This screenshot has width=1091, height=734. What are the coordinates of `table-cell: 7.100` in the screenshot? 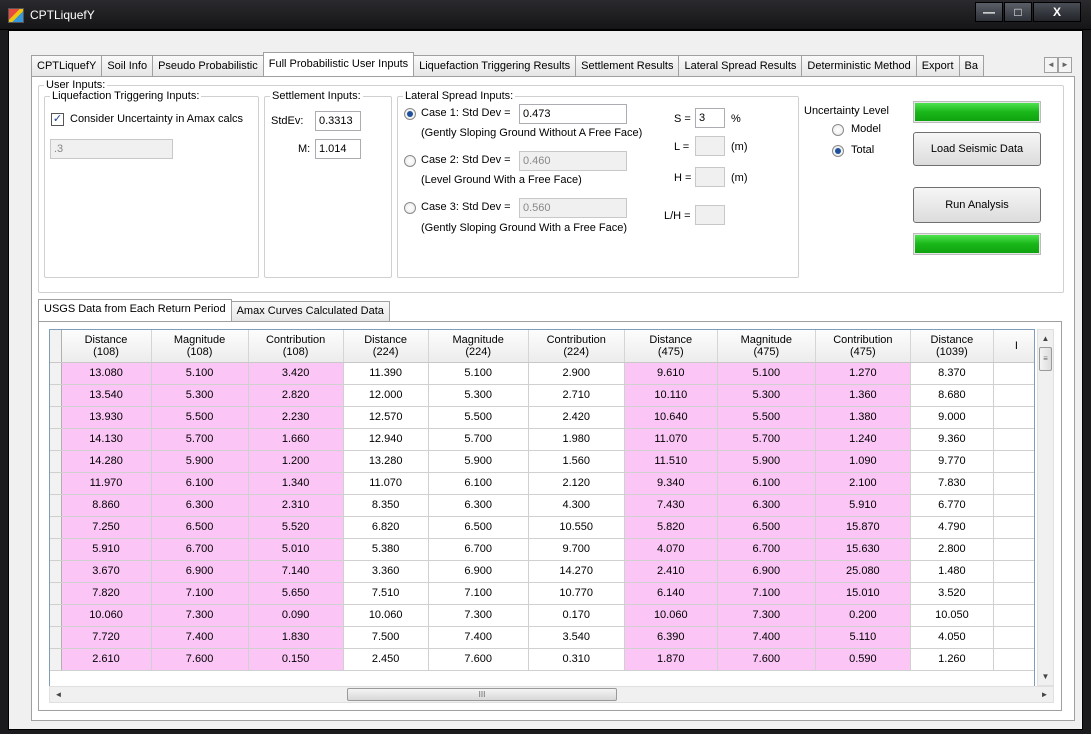 It's located at (766, 593).